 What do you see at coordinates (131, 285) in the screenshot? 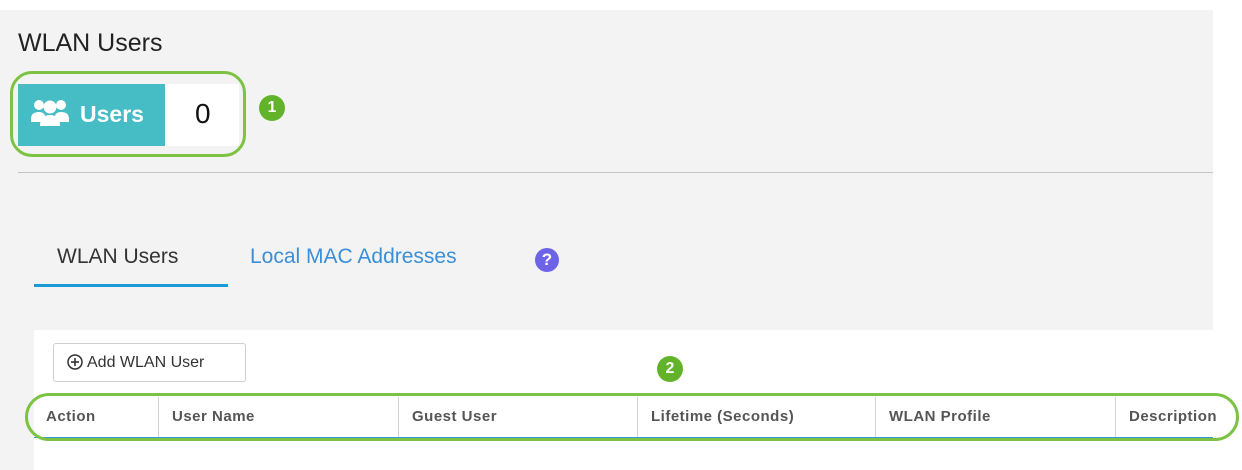
I see `active-tab-indicator` at bounding box center [131, 285].